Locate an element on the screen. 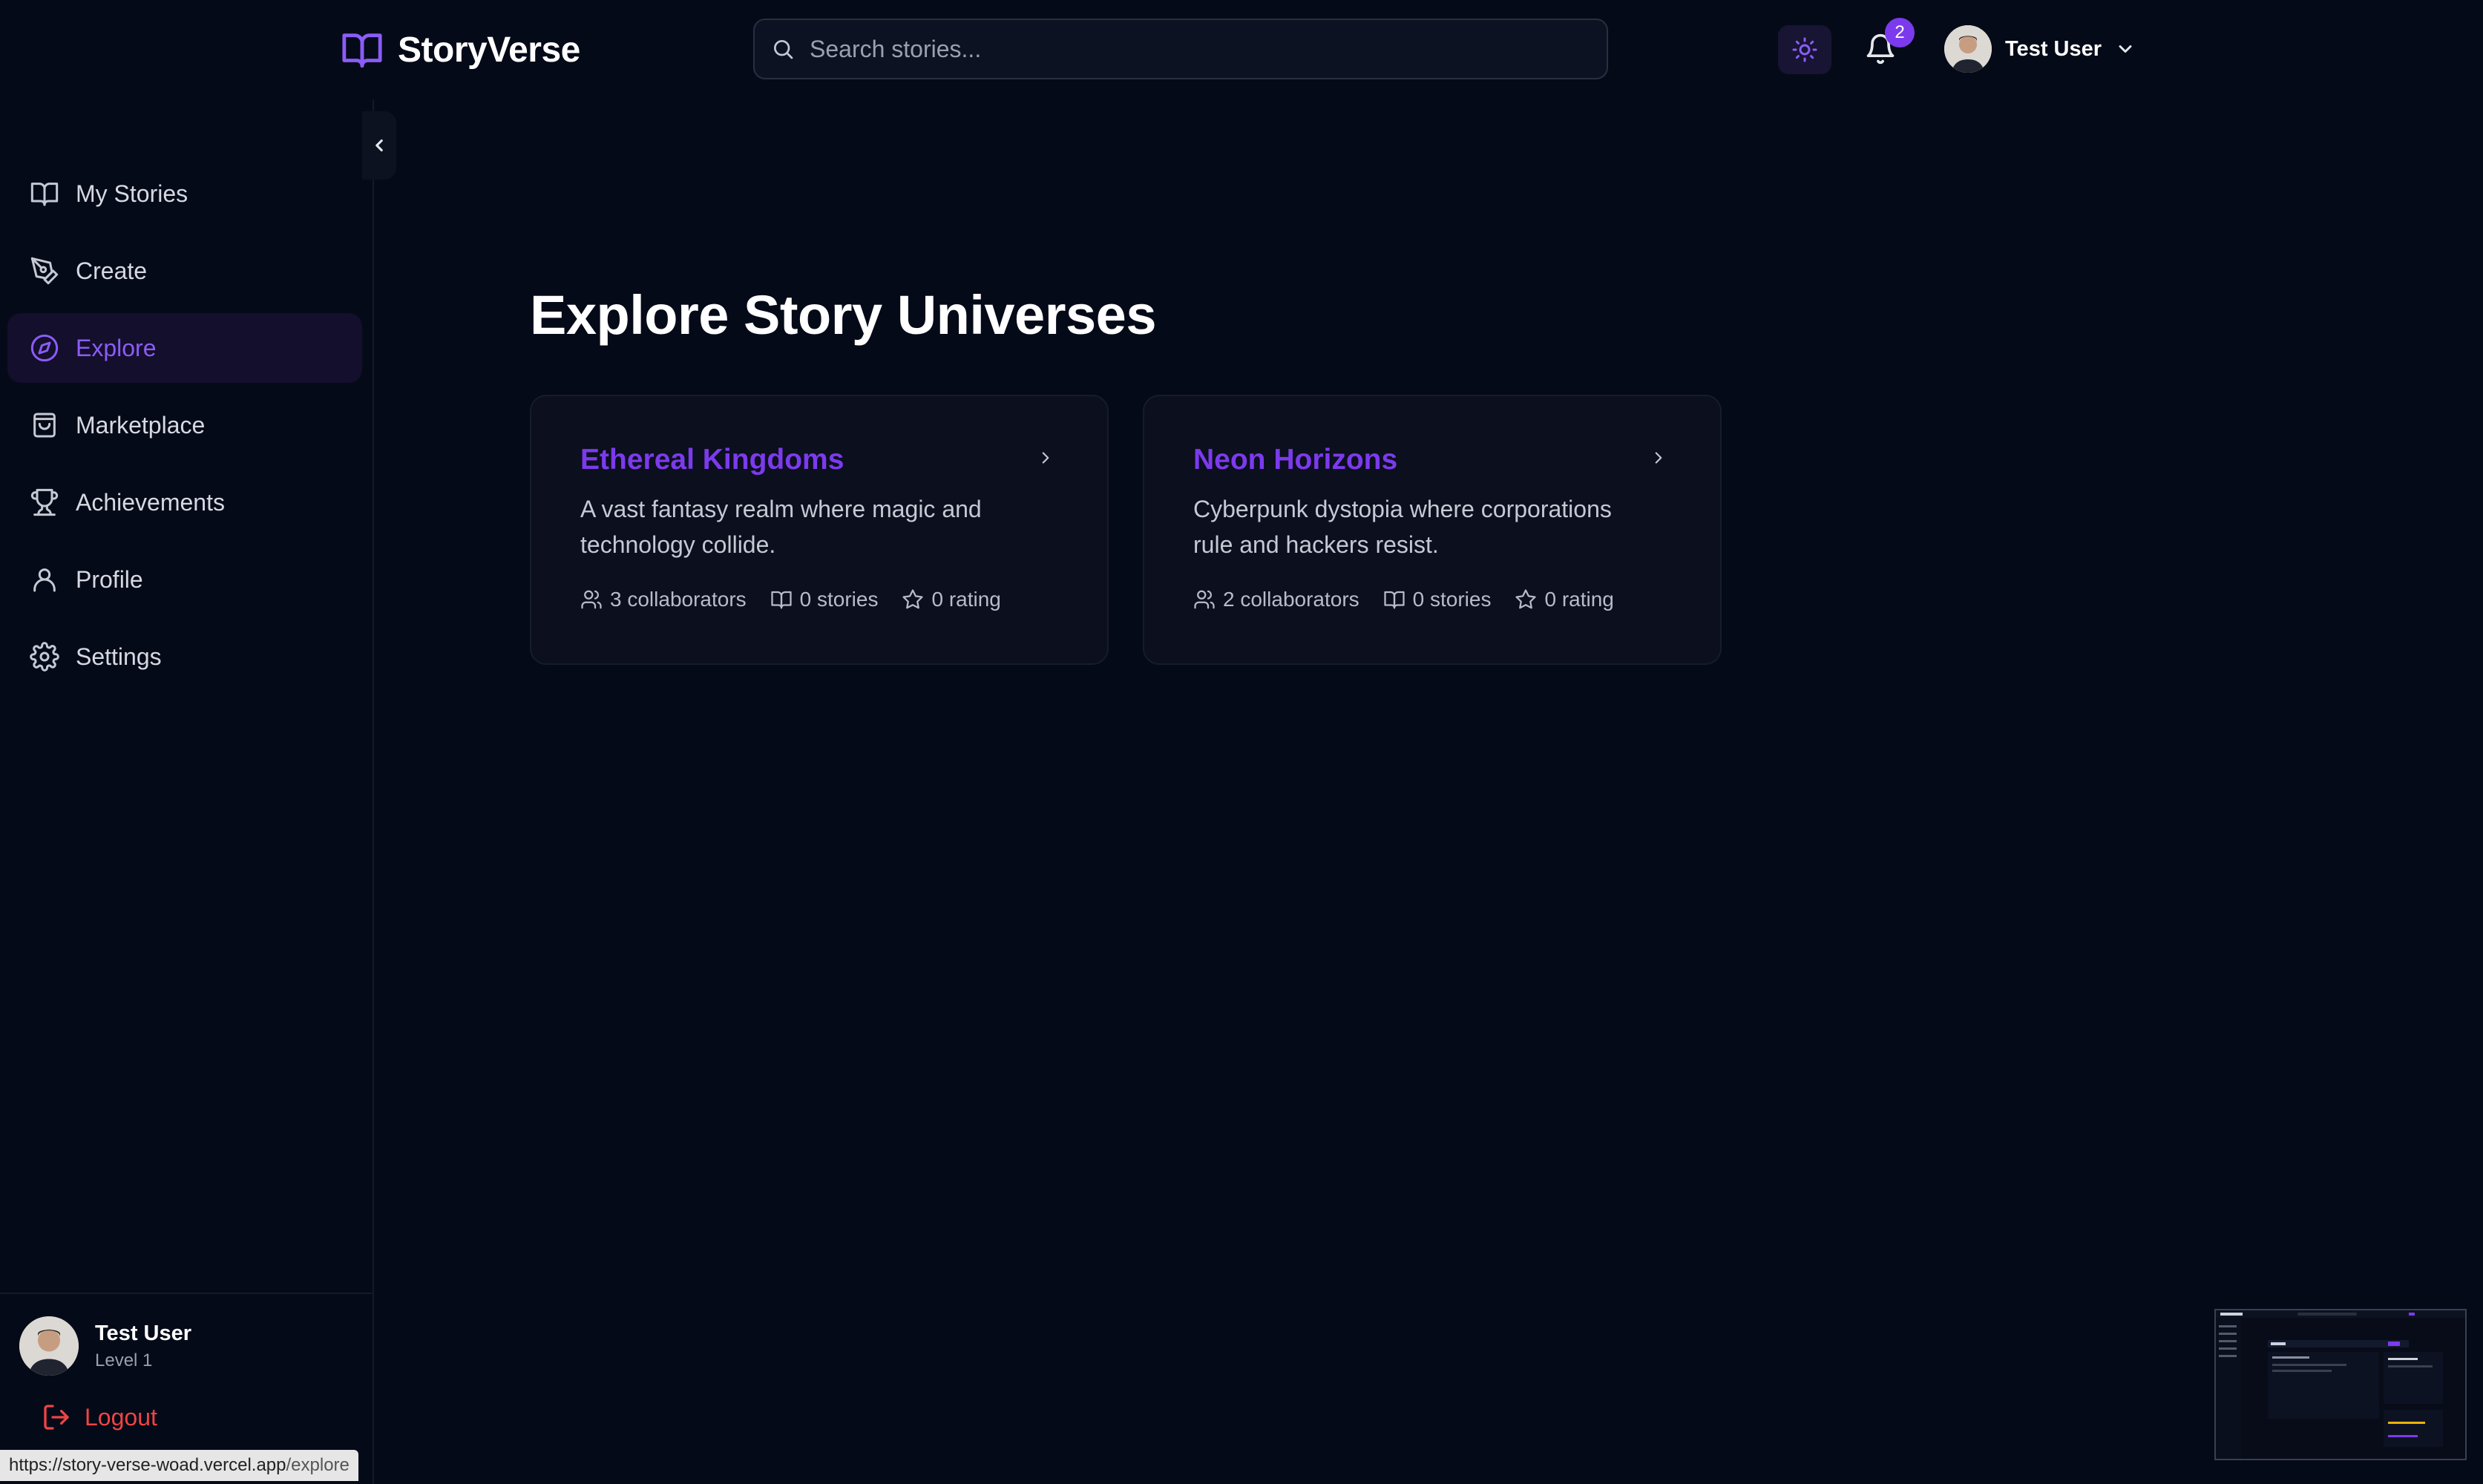 Image resolution: width=2483 pixels, height=1484 pixels. search-input is located at coordinates (1180, 49).